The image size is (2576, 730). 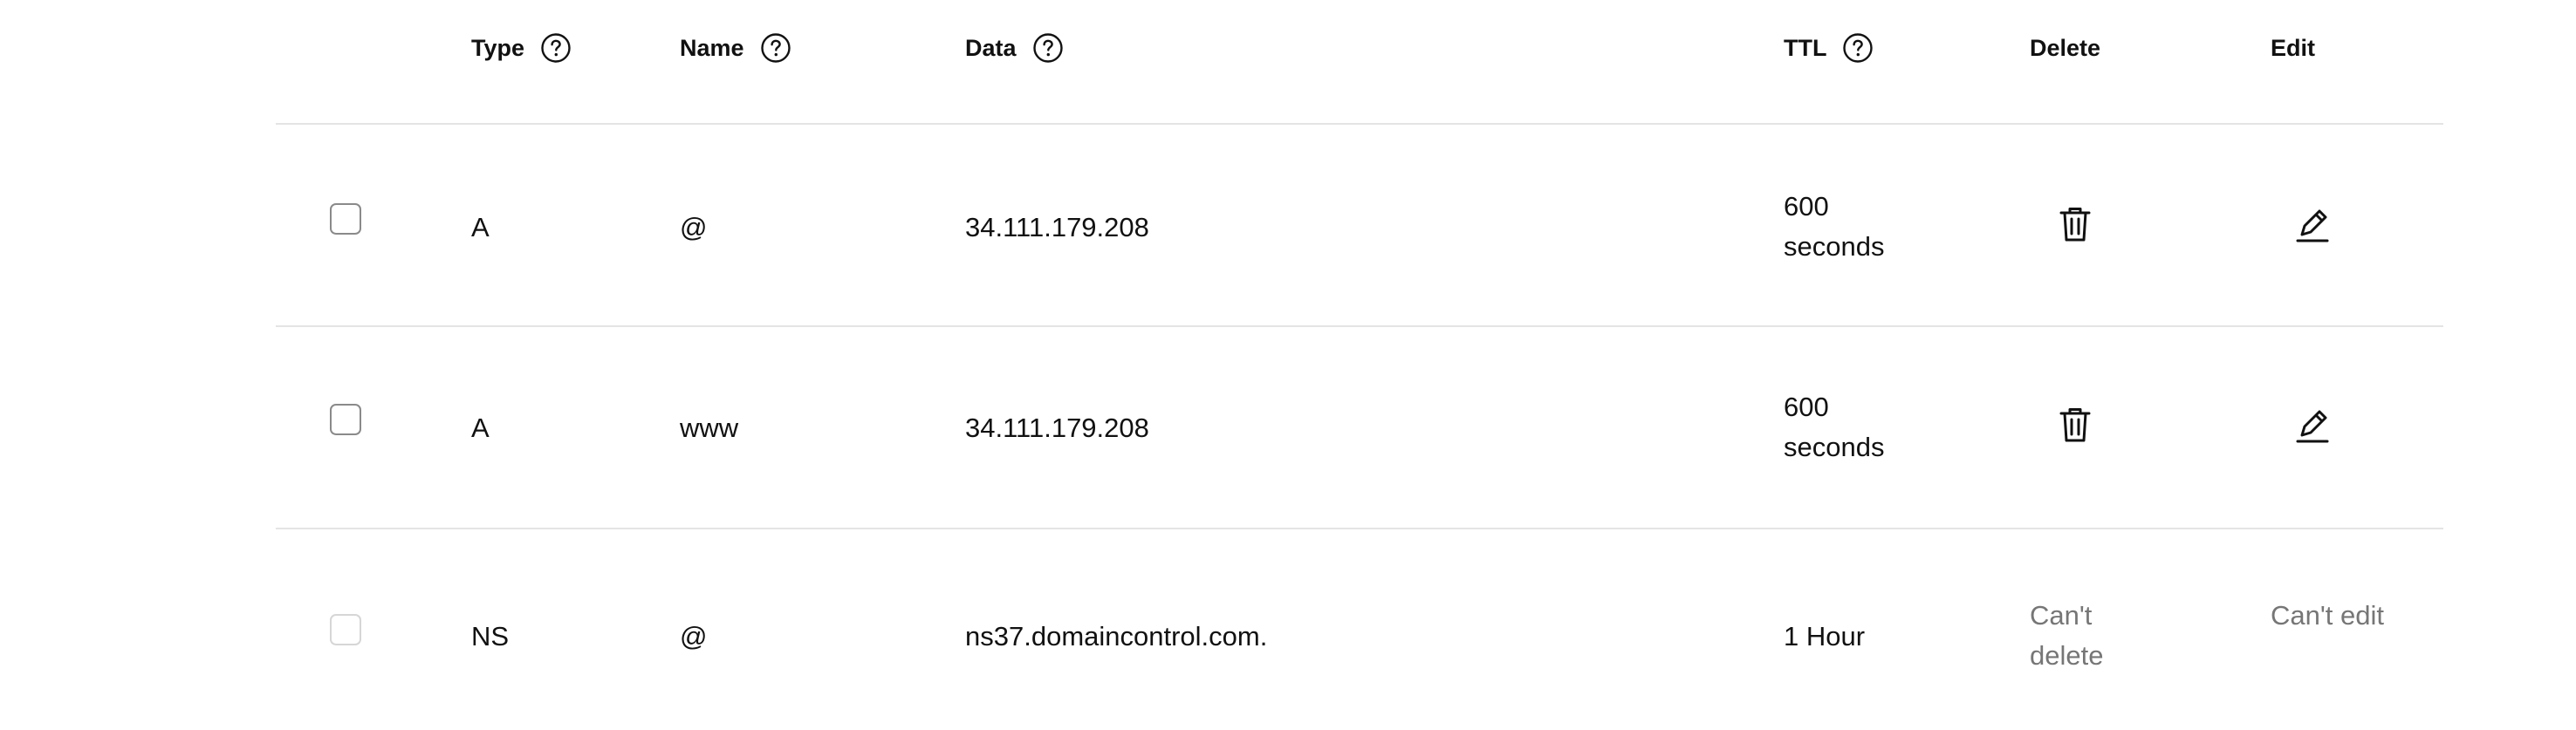 I want to click on table-header: Type Name Data TTL Delete Edit, so click(x=1359, y=63).